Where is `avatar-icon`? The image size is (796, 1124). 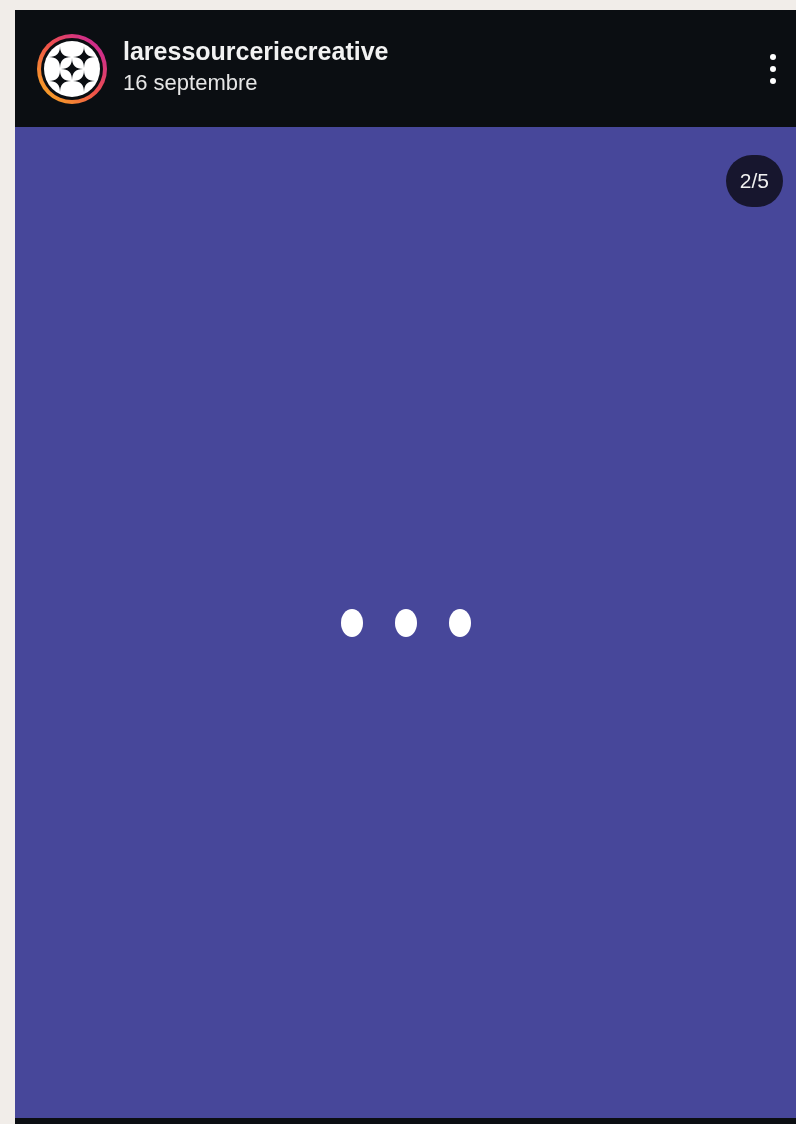
avatar-icon is located at coordinates (72, 68).